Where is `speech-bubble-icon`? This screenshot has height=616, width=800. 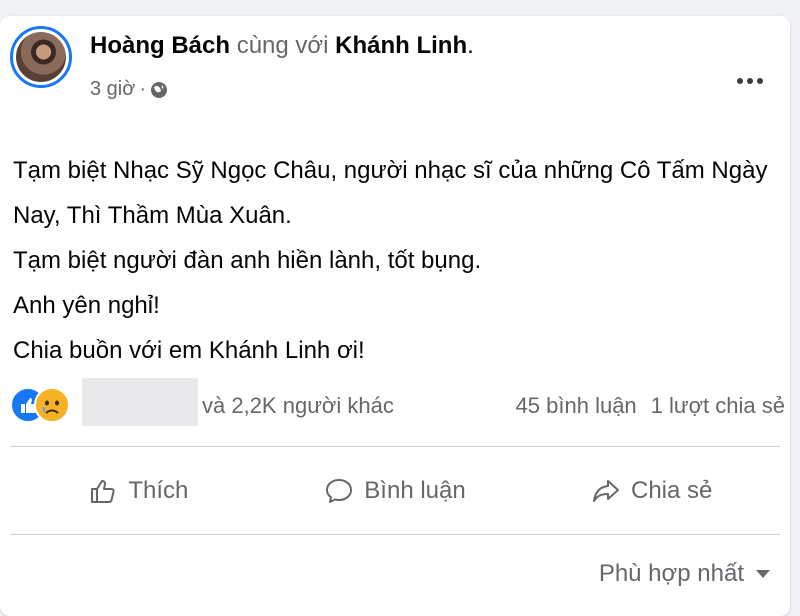
speech-bubble-icon is located at coordinates (339, 491).